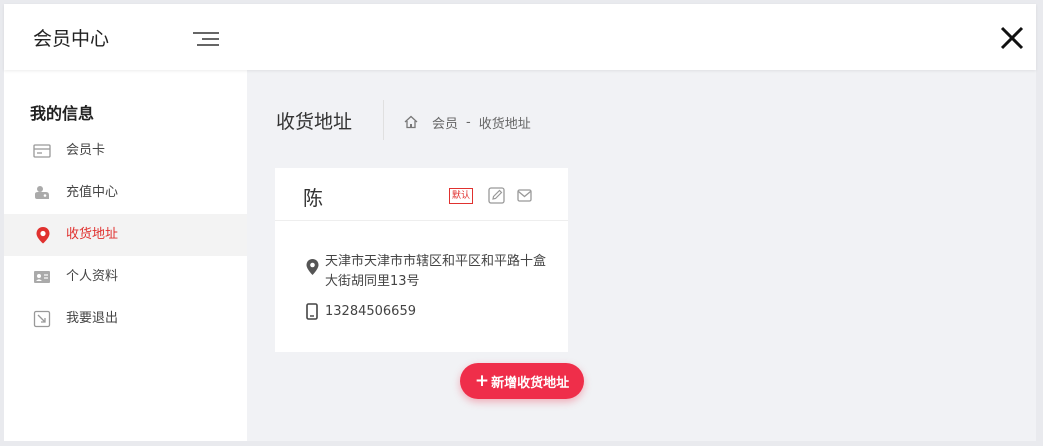 Image resolution: width=1043 pixels, height=446 pixels. Describe the element at coordinates (62, 113) in the screenshot. I see `sidebar-heading: 我的信息` at that location.